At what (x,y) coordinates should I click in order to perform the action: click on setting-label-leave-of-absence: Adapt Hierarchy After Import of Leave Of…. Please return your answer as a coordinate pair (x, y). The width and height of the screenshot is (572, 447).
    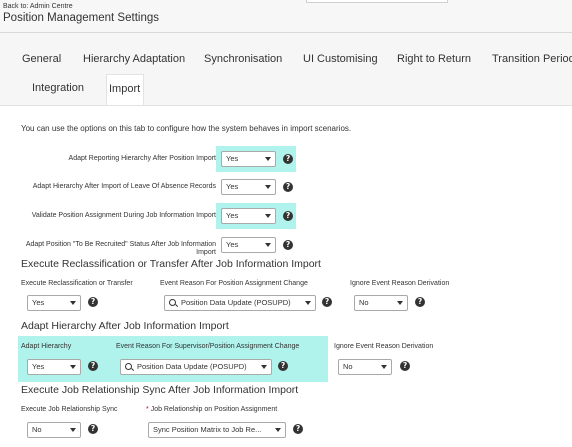
    Looking at the image, I should click on (124, 186).